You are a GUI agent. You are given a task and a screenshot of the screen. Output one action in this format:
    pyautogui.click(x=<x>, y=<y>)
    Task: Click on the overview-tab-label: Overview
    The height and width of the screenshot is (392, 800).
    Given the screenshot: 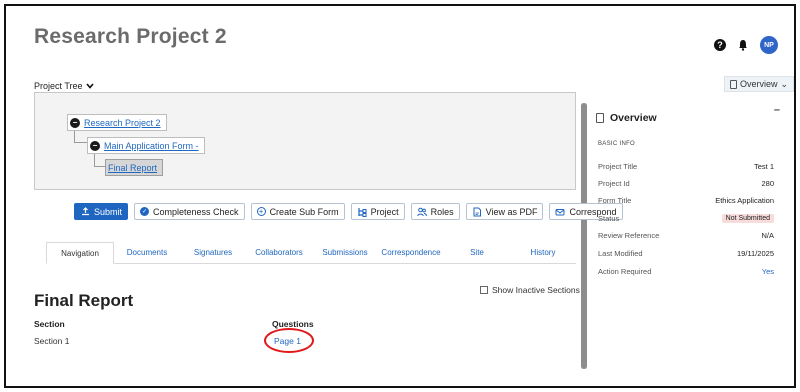 What is the action you would take?
    pyautogui.click(x=758, y=84)
    